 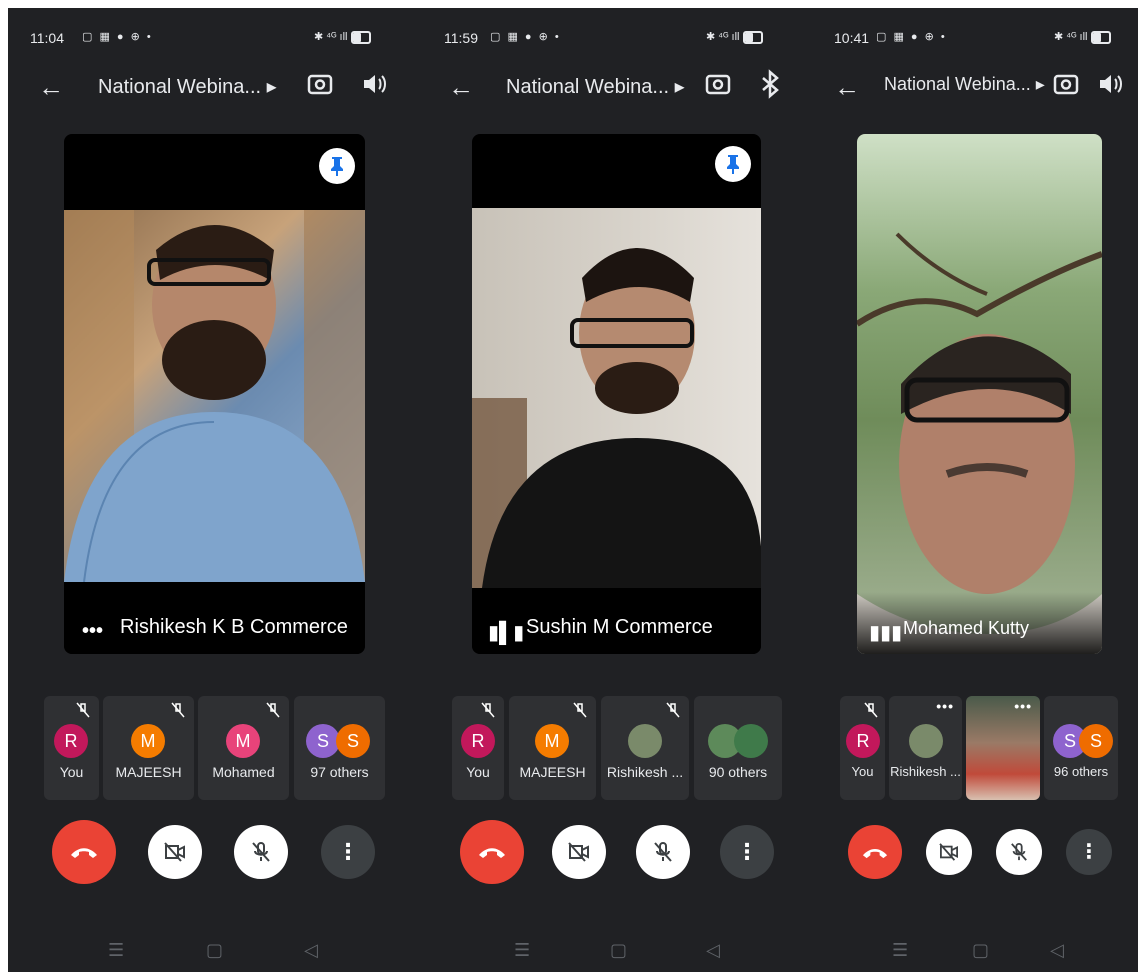 I want to click on participant-name: Mohamed, so click(x=243, y=772).